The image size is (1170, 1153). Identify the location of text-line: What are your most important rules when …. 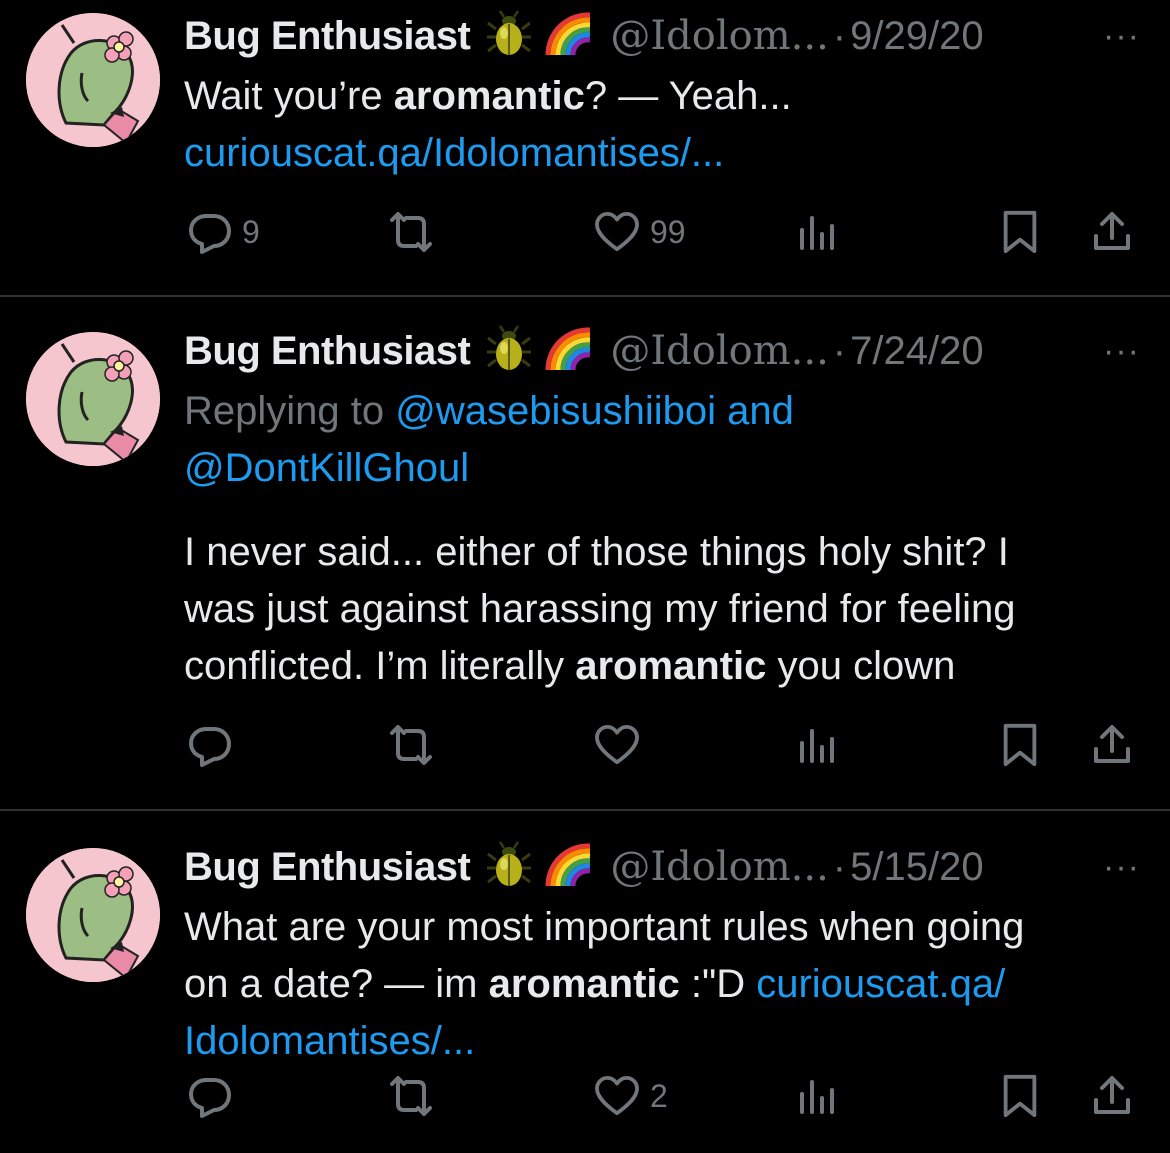
(604, 927).